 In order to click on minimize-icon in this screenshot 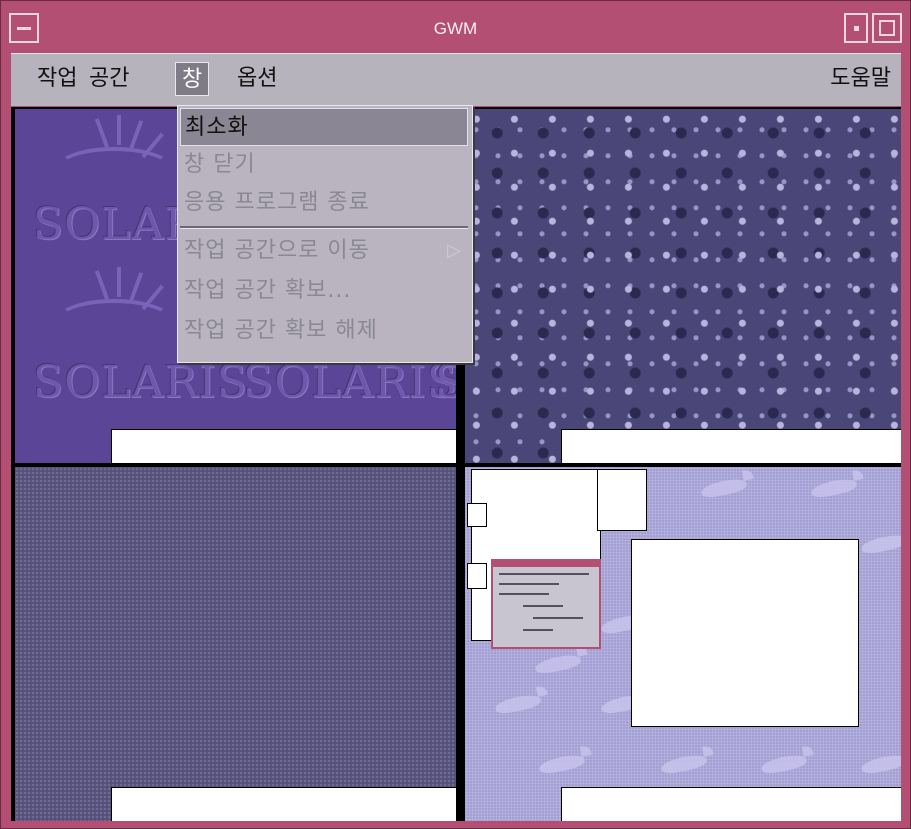, I will do `click(856, 28)`.